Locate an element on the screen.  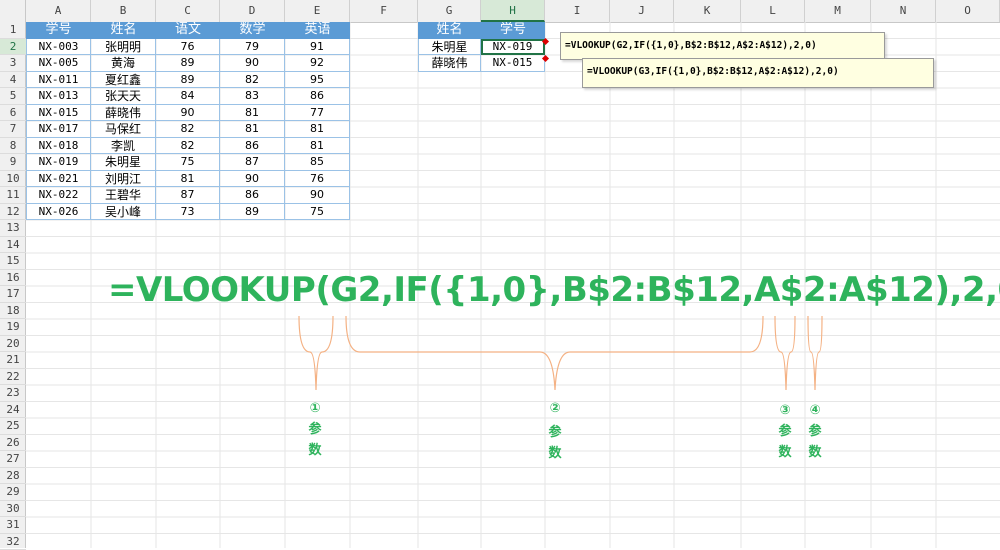
row-header-5: 5 is located at coordinates (13, 96).